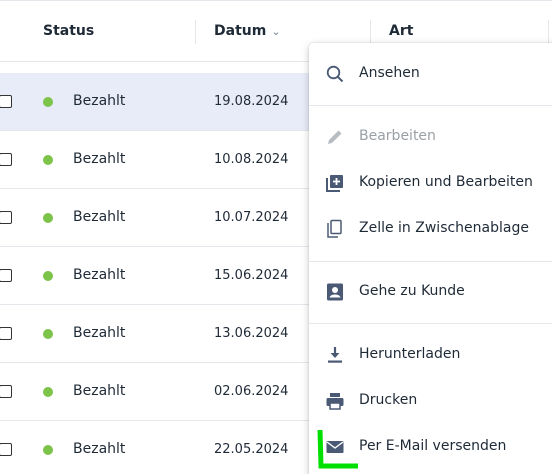 The width and height of the screenshot is (552, 474). I want to click on column-header-status: Status, so click(68, 31).